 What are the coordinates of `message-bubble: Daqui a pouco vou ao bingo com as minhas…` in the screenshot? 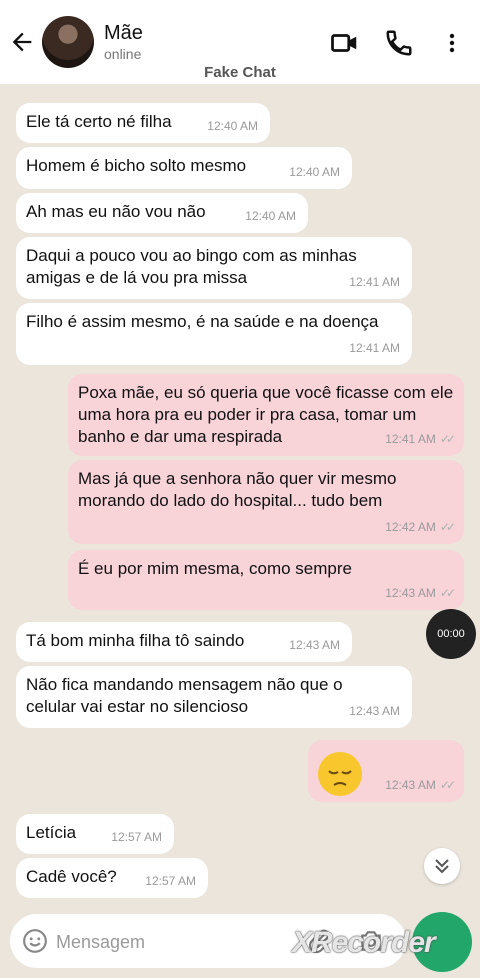 It's located at (214, 268).